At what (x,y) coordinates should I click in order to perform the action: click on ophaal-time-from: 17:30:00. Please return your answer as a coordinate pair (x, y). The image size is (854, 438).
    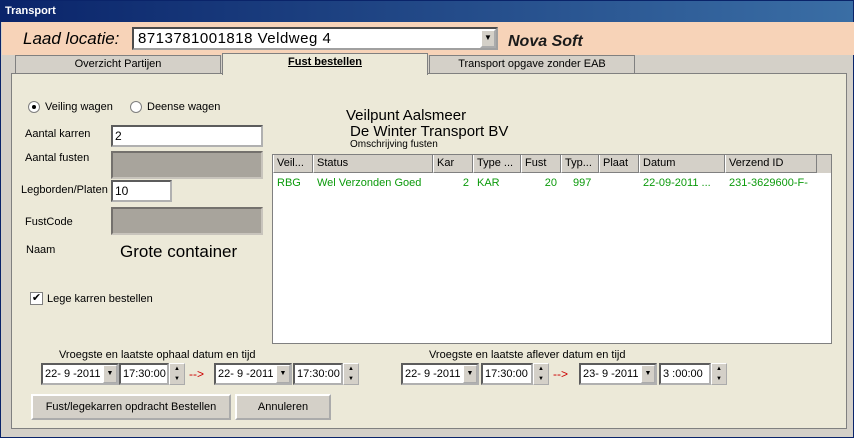
    Looking at the image, I should click on (144, 374).